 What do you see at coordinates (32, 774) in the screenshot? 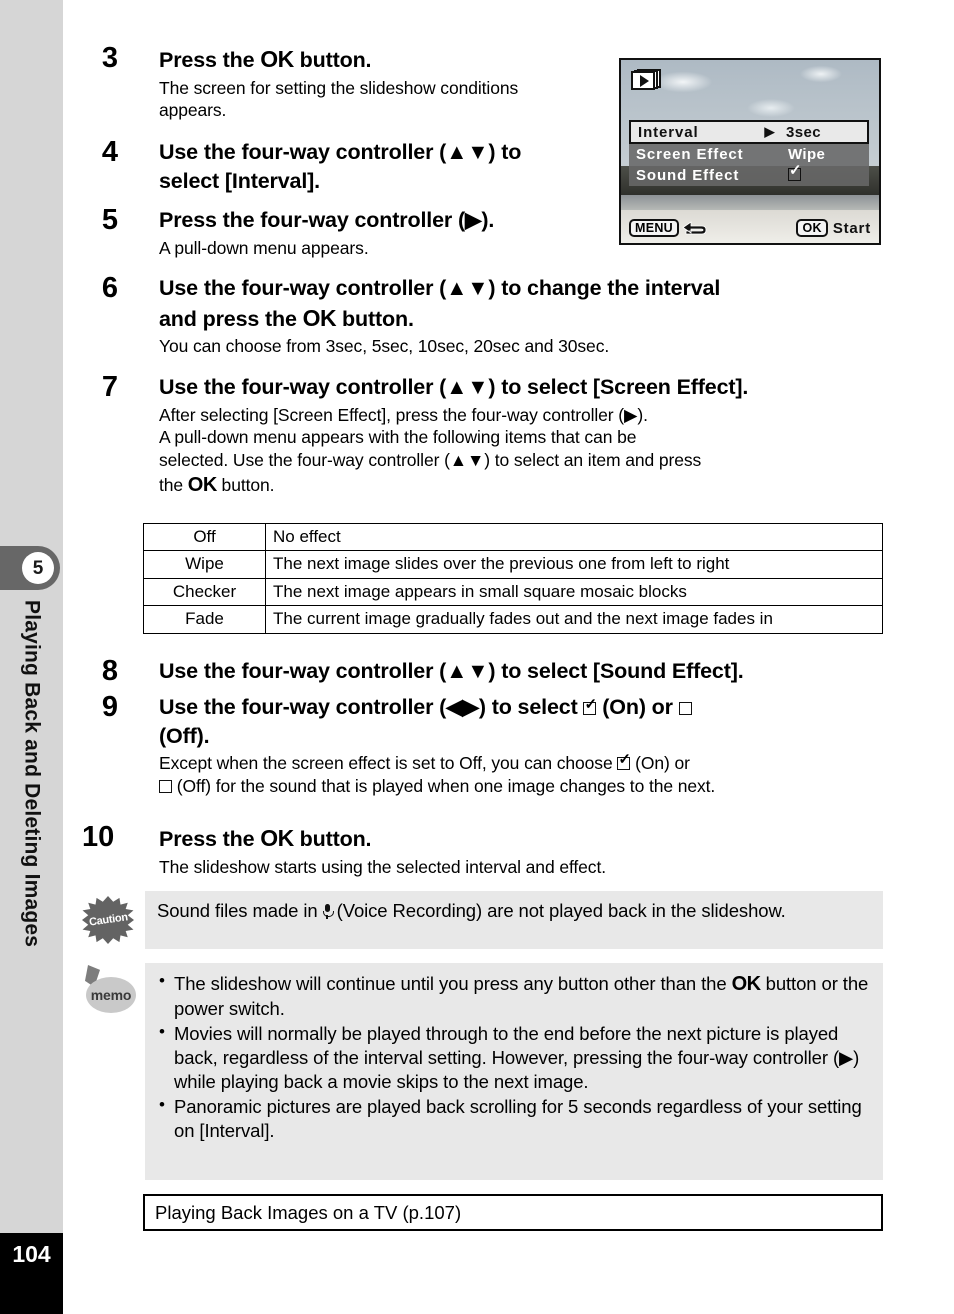
I see `chapter-title-label: Playing Back and Deleting Images` at bounding box center [32, 774].